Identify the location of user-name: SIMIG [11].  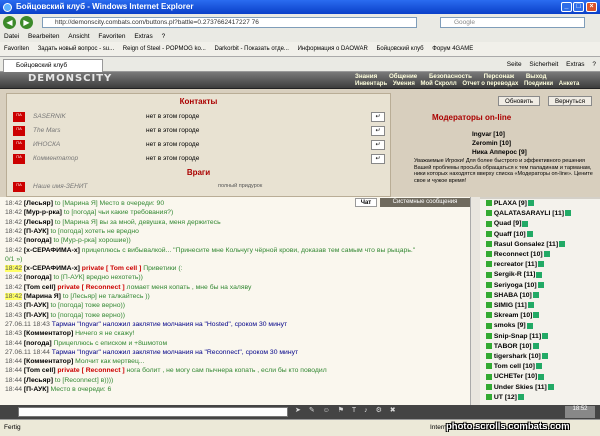
(510, 305).